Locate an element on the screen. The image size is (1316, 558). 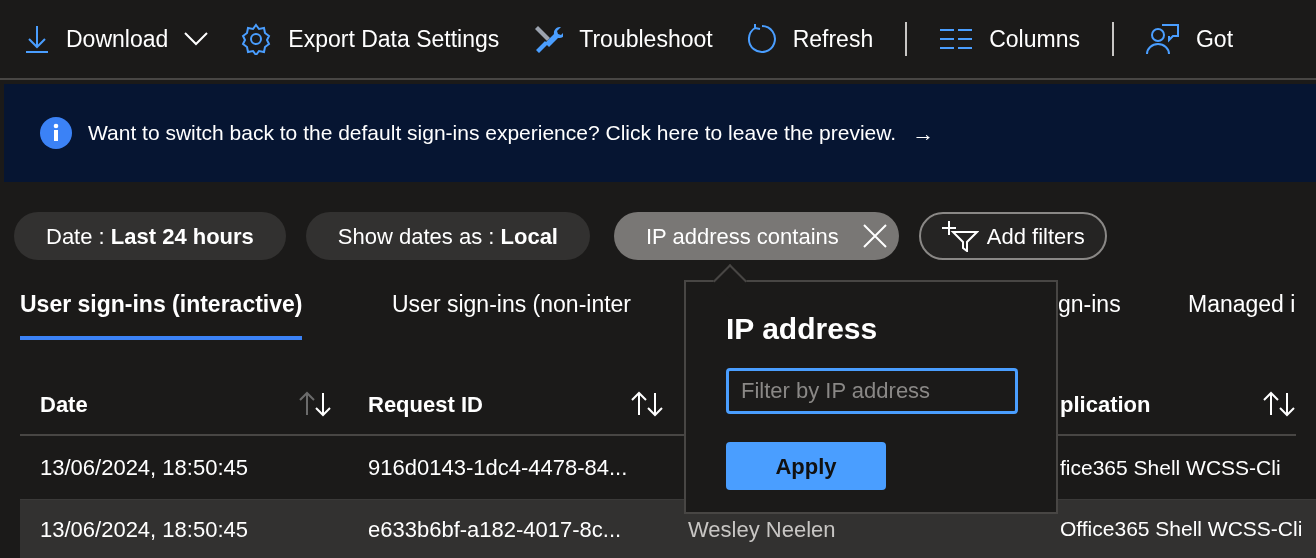
add-filters-button: Add filters is located at coordinates (1012, 236).